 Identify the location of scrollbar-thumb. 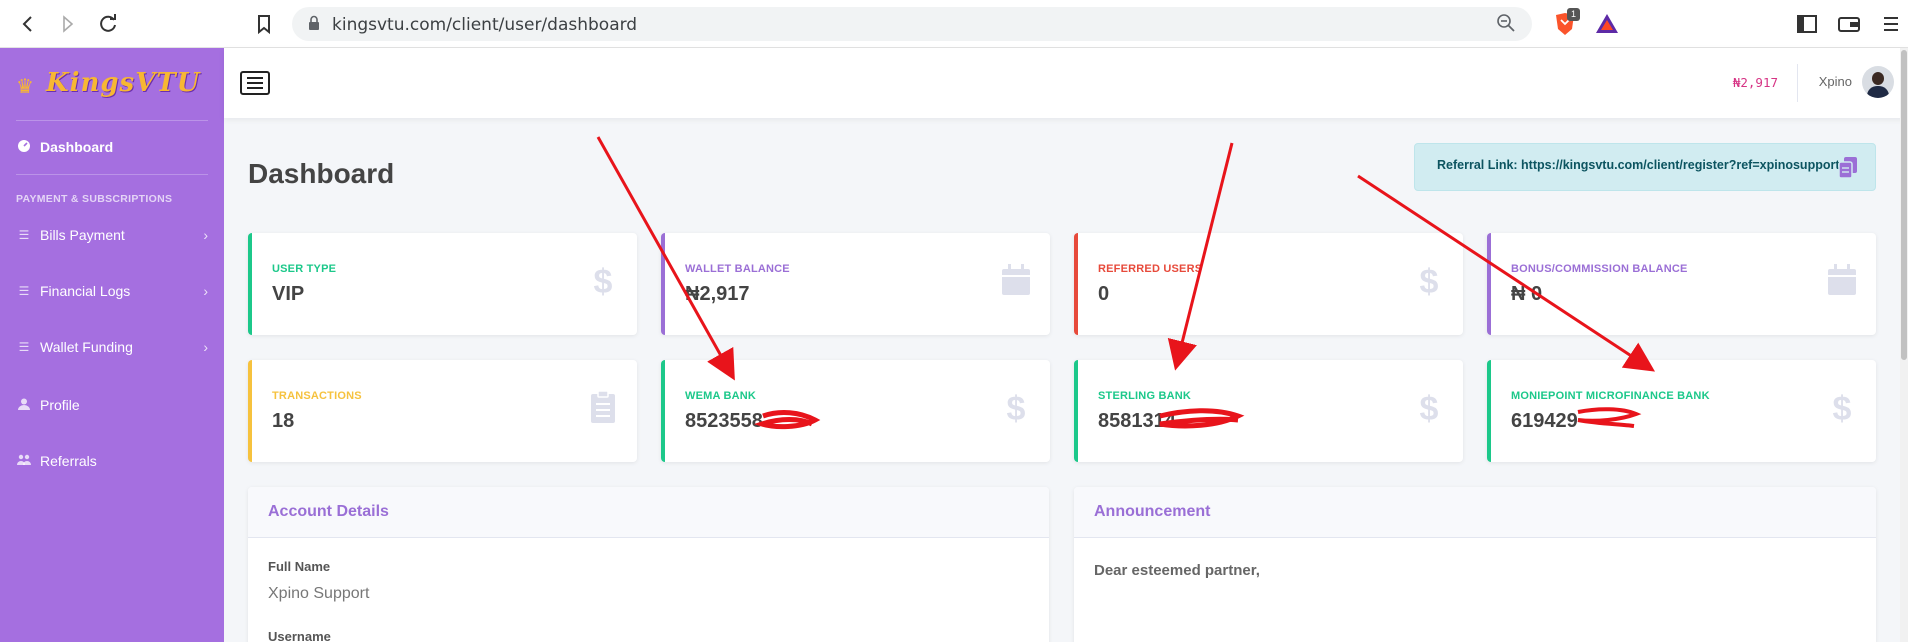
(1904, 205).